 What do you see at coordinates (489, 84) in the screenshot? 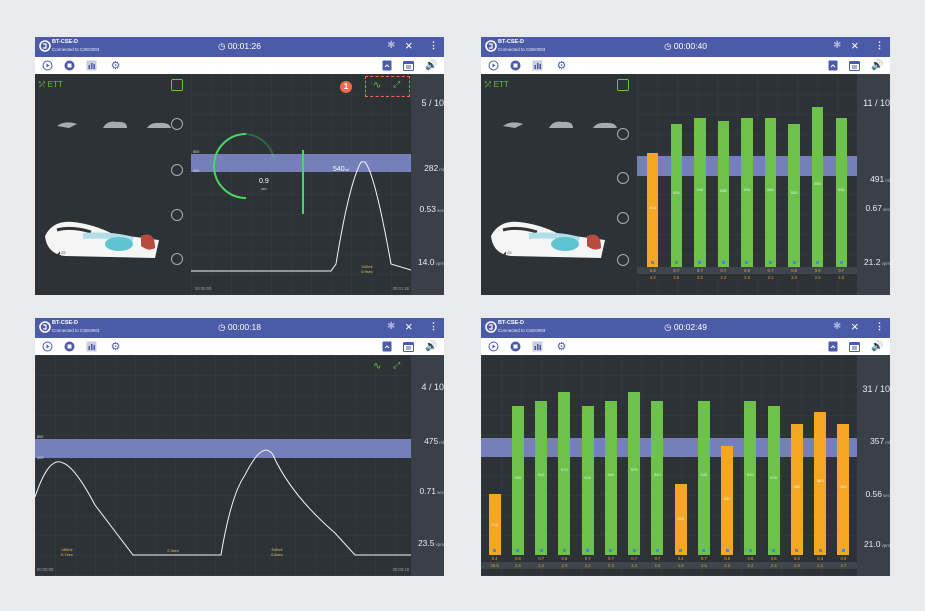
I see `airway-icon: ⤱` at bounding box center [489, 84].